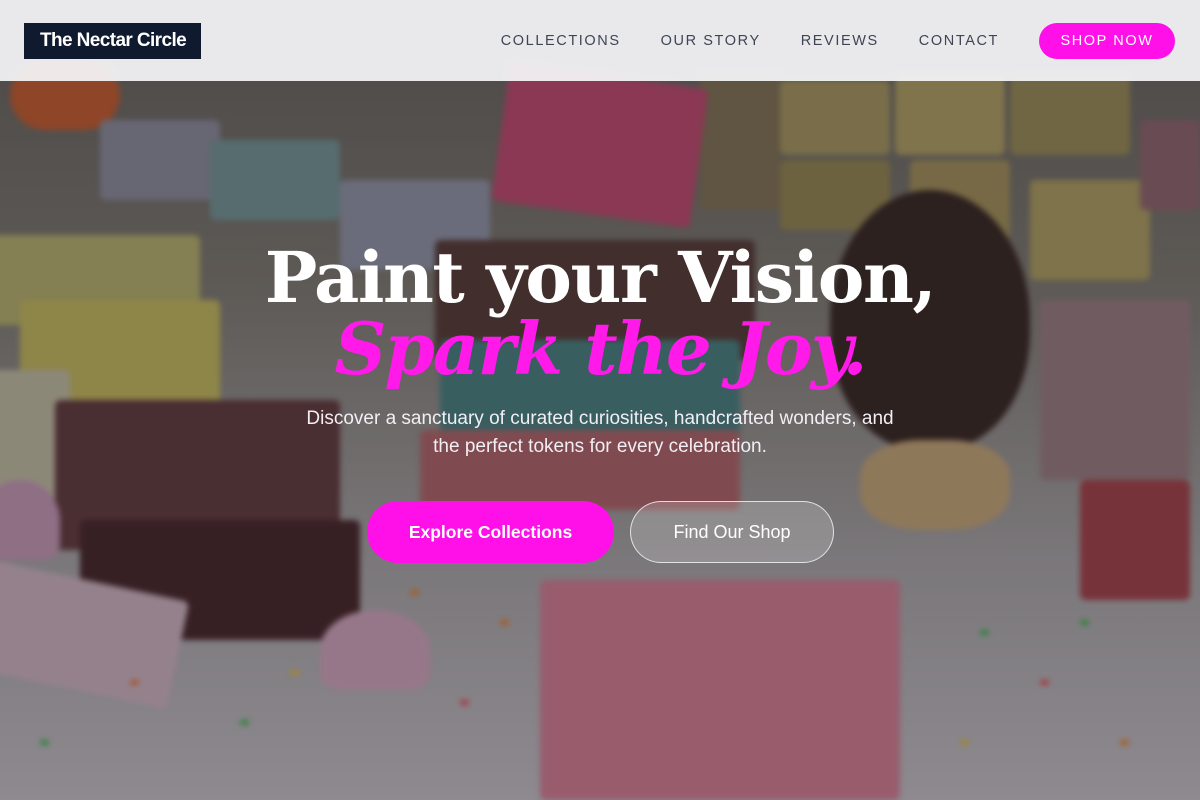 The height and width of the screenshot is (800, 1200). What do you see at coordinates (732, 532) in the screenshot?
I see `find-our-shop-button: Find Our Shop` at bounding box center [732, 532].